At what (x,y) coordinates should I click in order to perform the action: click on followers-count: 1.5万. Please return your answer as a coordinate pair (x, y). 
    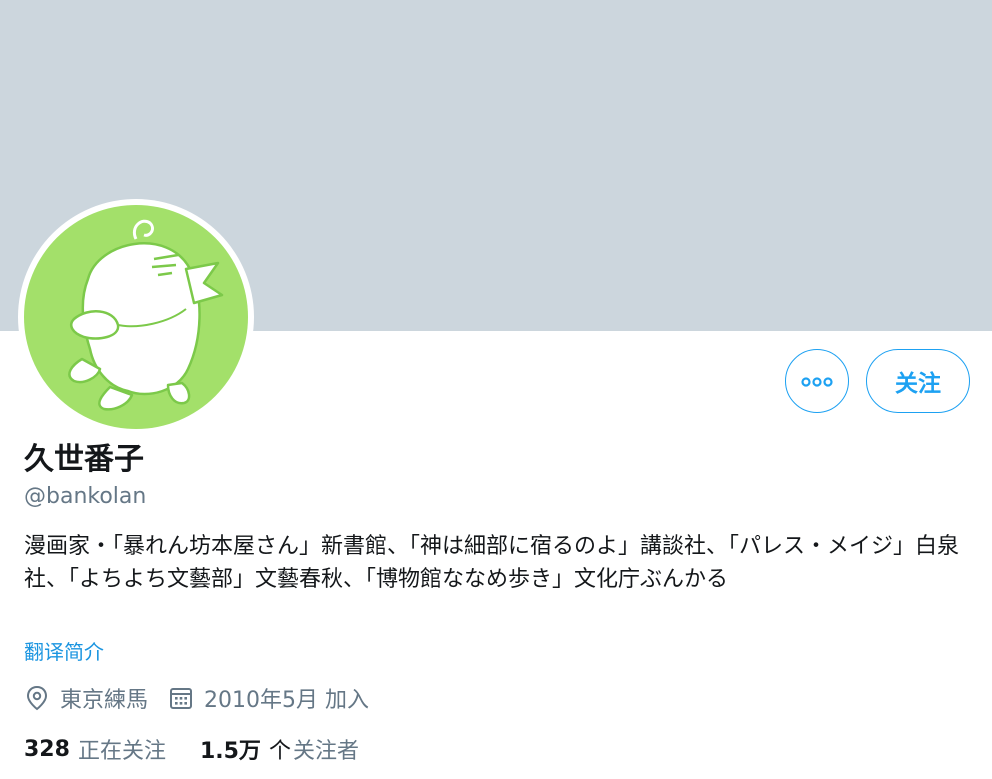
    Looking at the image, I should click on (230, 751).